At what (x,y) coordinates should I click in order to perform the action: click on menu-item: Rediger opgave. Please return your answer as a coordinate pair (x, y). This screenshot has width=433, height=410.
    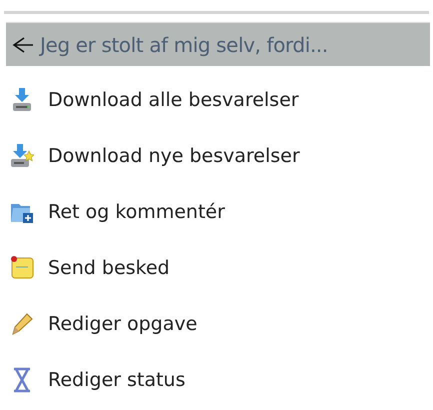
    Looking at the image, I should click on (123, 324).